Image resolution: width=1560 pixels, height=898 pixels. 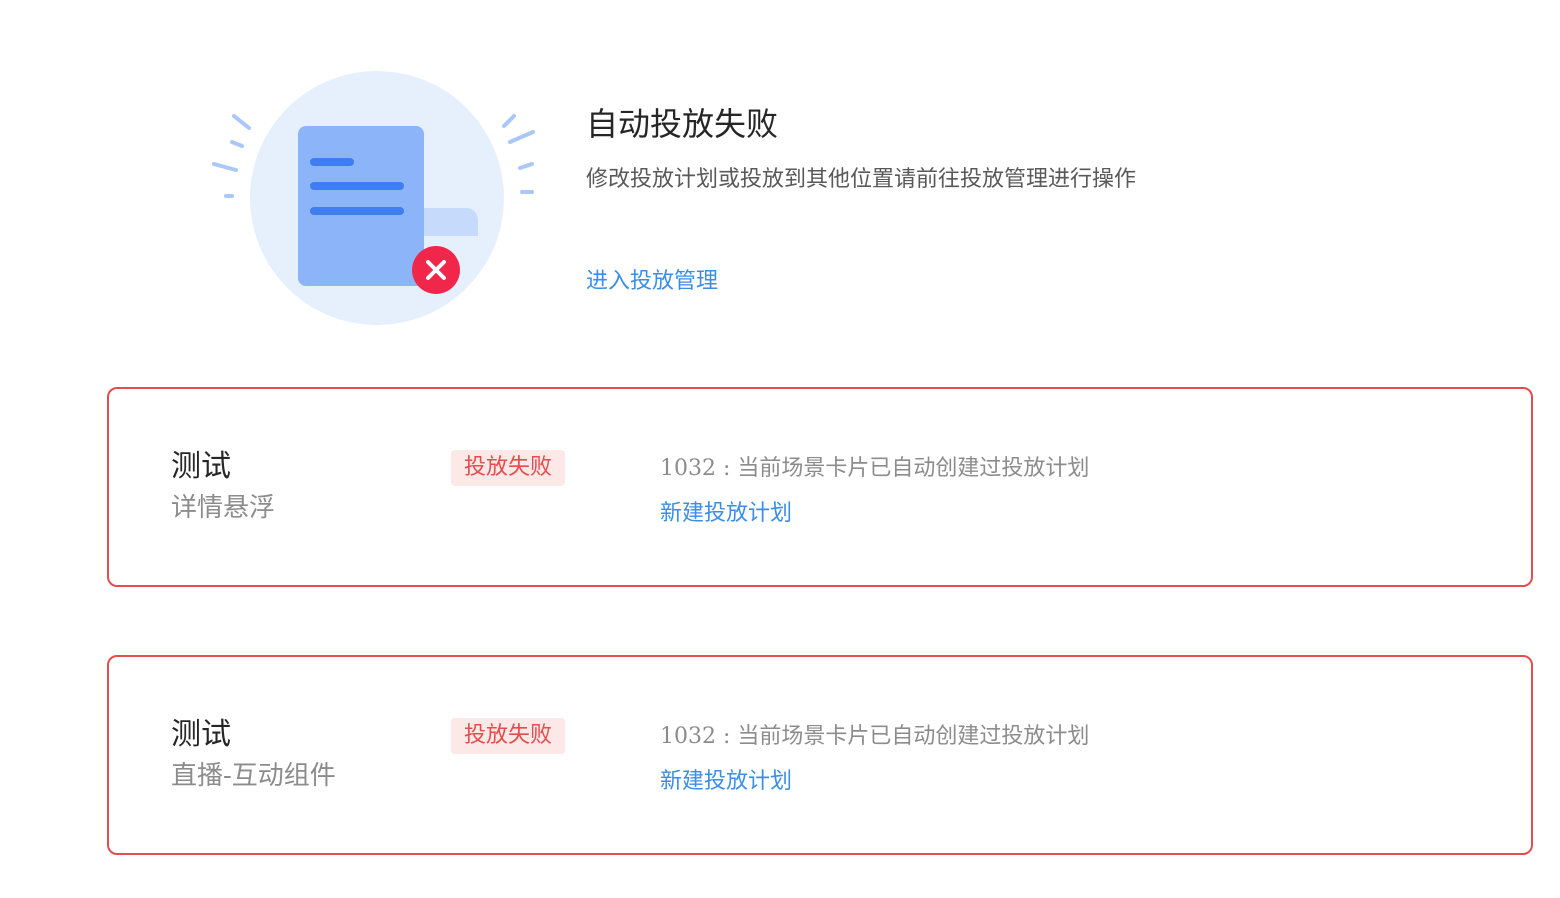 What do you see at coordinates (652, 282) in the screenshot?
I see `enter-delivery-management-link: 进入投放管理` at bounding box center [652, 282].